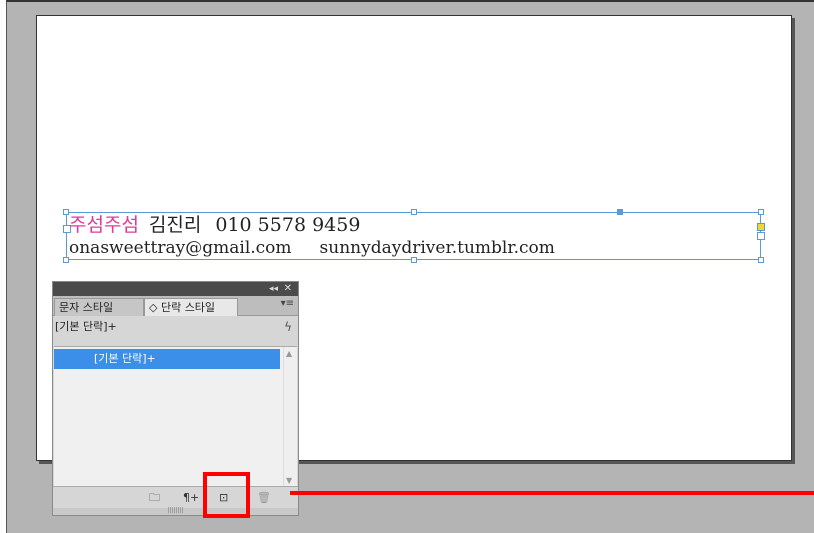 This screenshot has height=533, width=814. I want to click on style-list: [기본 단락]+ ▲ ▼, so click(175, 416).